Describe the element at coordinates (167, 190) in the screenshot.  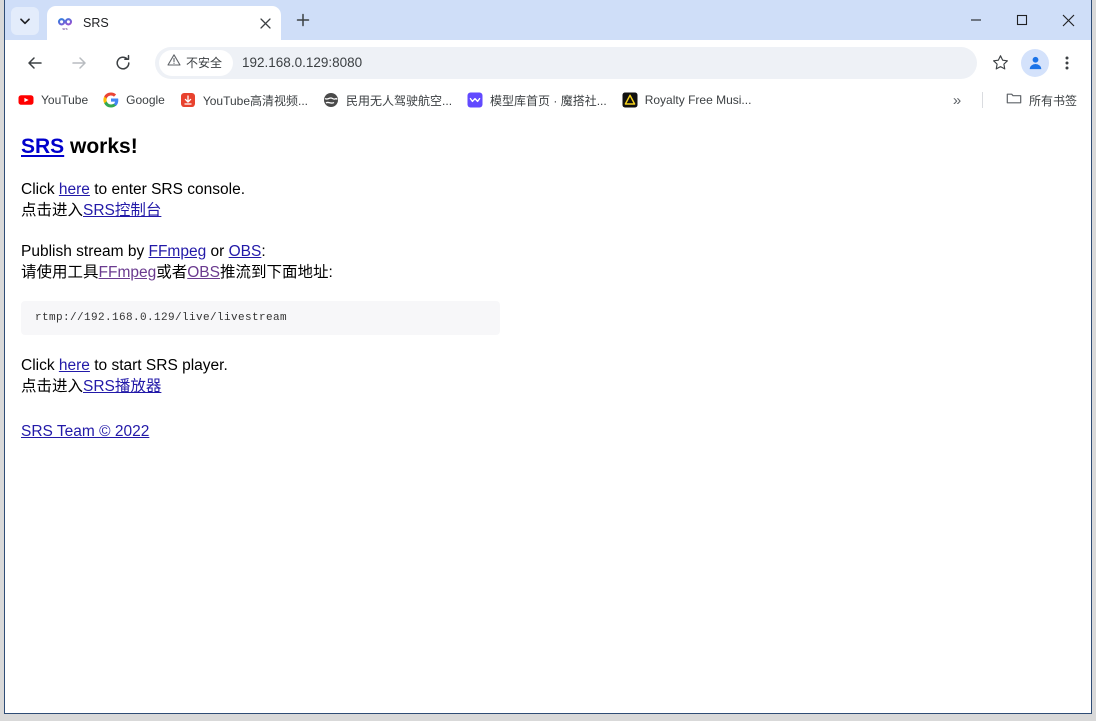
I see `console-text-post: to enter SRS console.` at that location.